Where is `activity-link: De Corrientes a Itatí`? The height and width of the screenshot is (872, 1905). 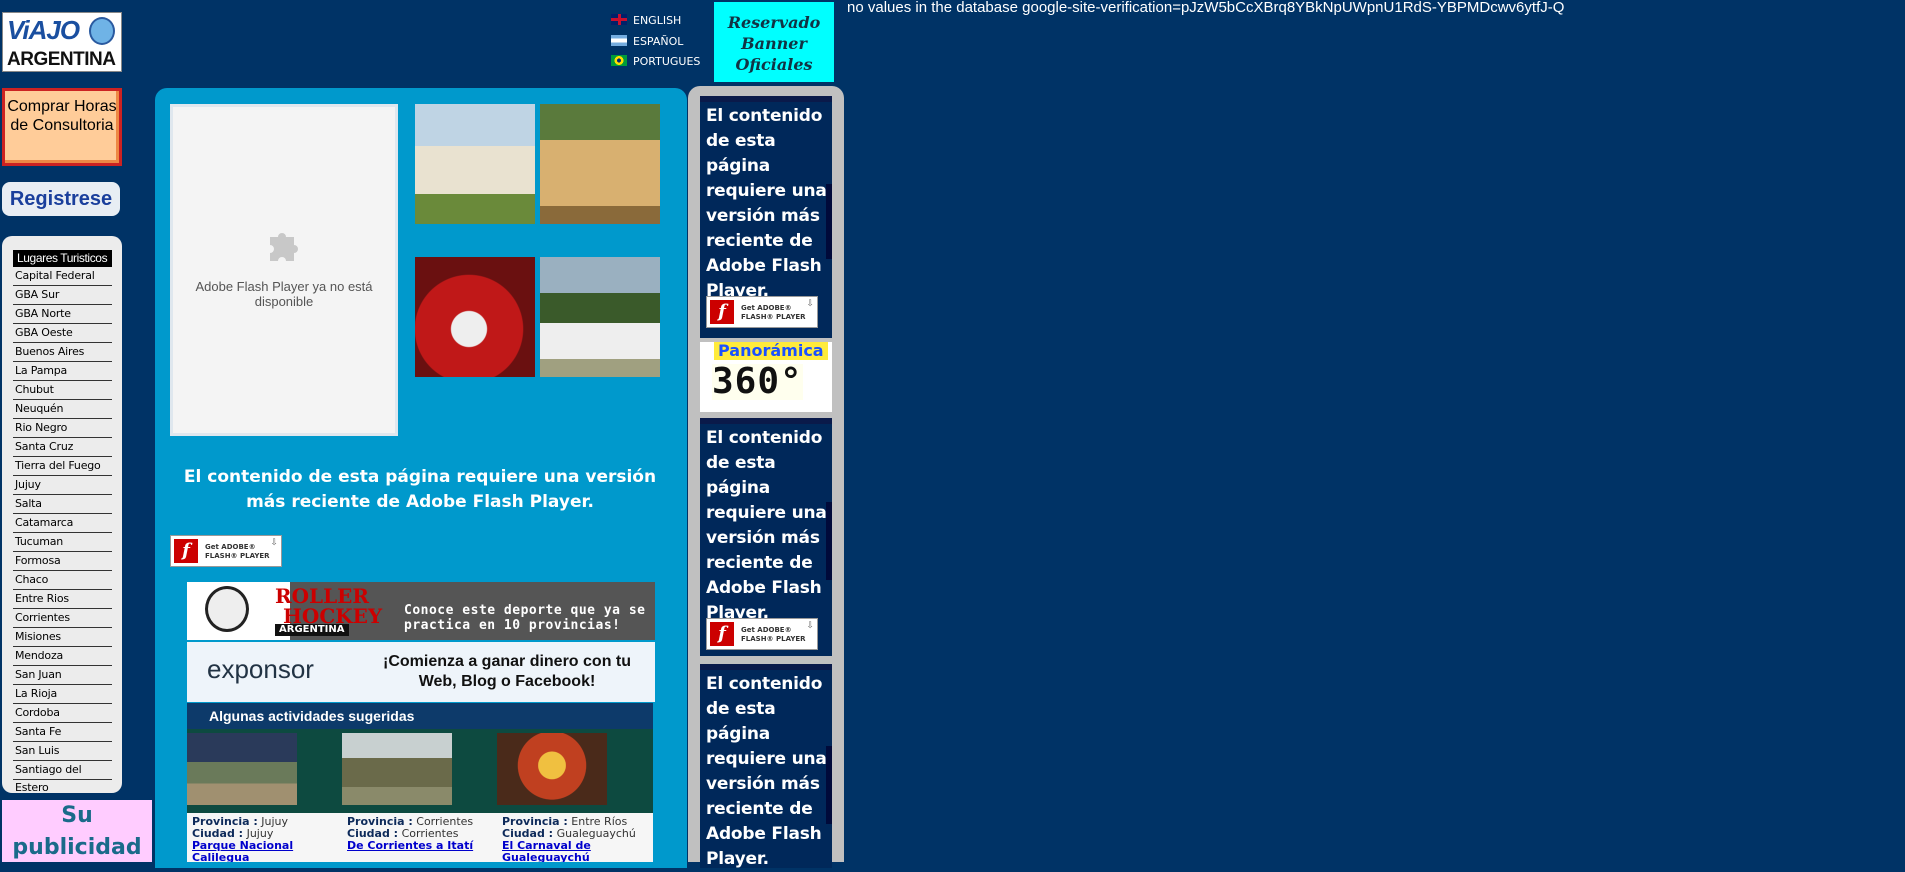
activity-link: De Corrientes a Itatí is located at coordinates (420, 846).